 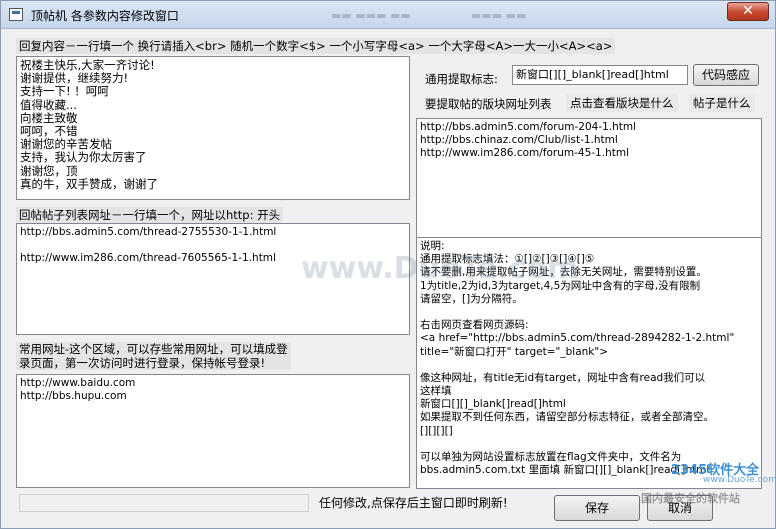 What do you see at coordinates (436, 391) in the screenshot?
I see `notes-line: 这样填` at bounding box center [436, 391].